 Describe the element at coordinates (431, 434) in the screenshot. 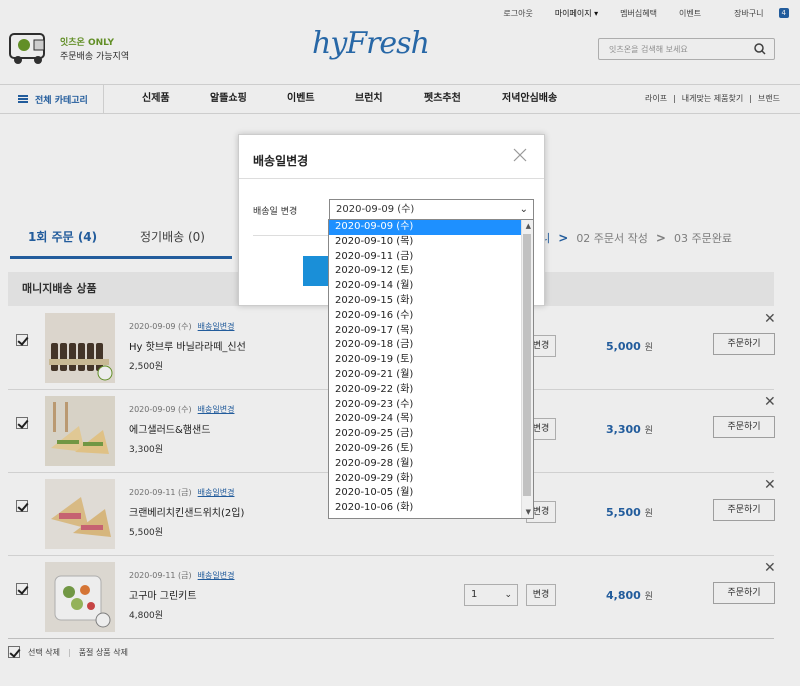

I see `date-option: 2020-09-25 (금)` at that location.